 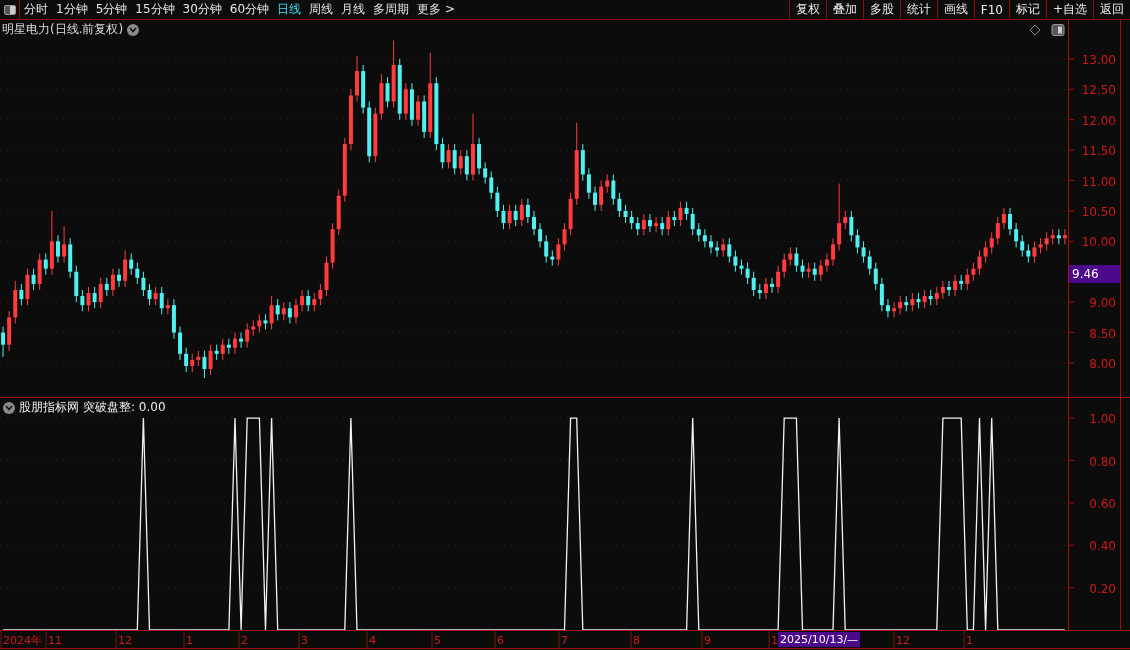 What do you see at coordinates (55, 640) in the screenshot?
I see `time-axis-label: 11` at bounding box center [55, 640].